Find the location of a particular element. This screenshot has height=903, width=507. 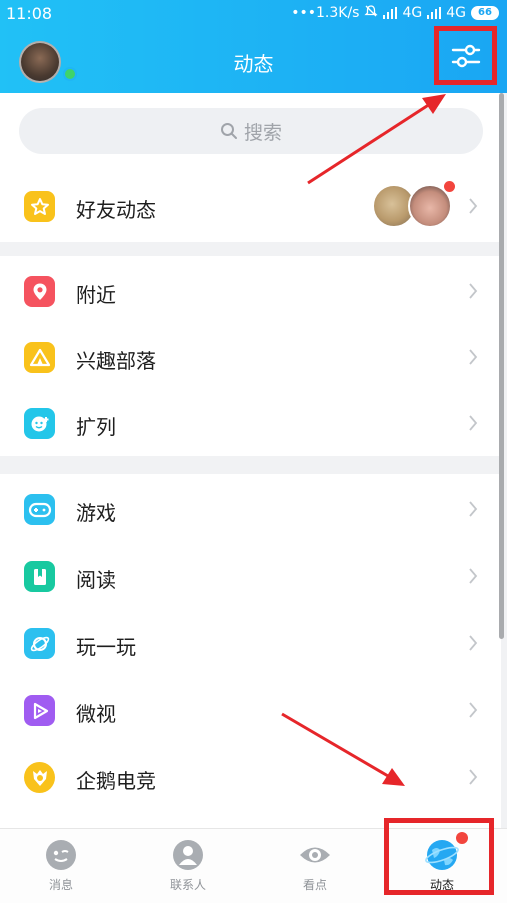

tab-contacts: 联系人 is located at coordinates (188, 866).